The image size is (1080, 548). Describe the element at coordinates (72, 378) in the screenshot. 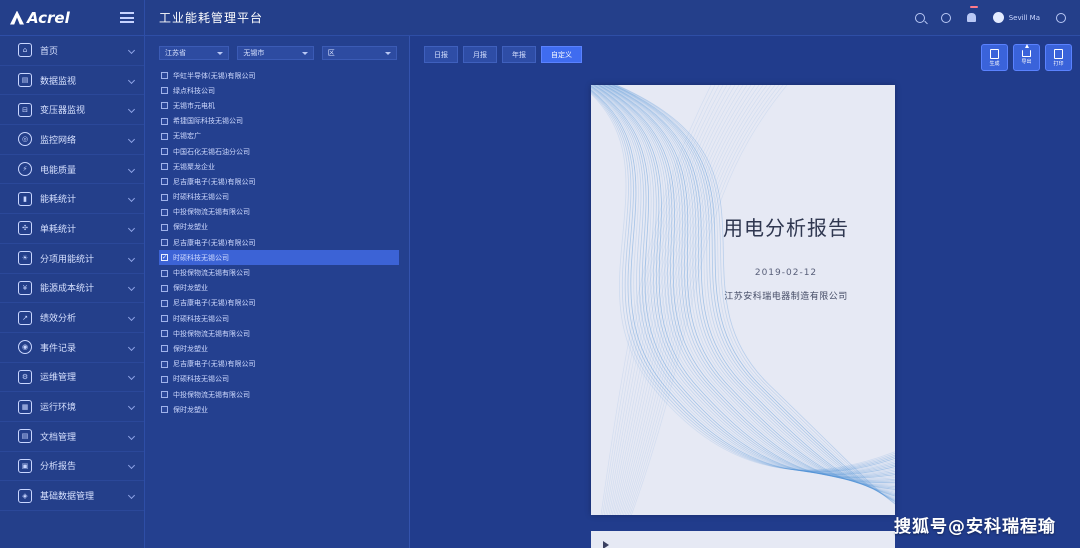

I see `sidebar-item: ⚙ 运维管理` at that location.